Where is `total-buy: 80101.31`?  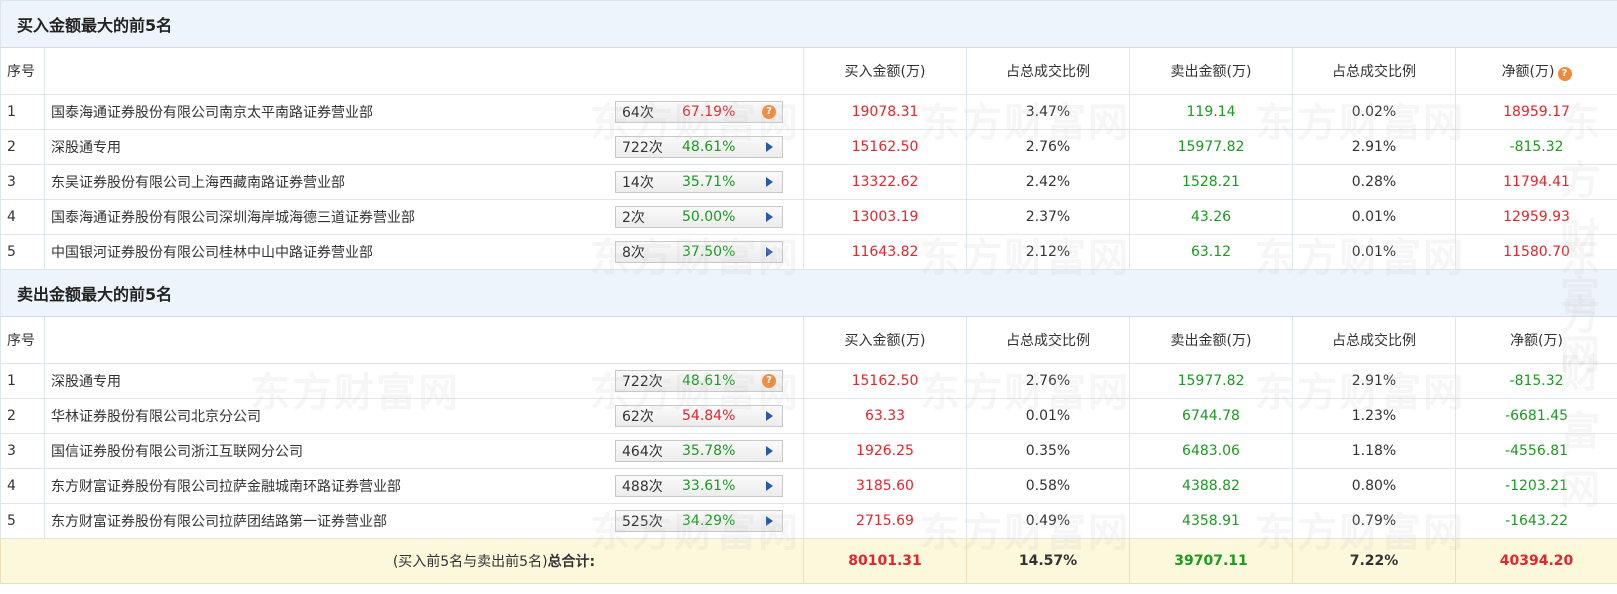
total-buy: 80101.31 is located at coordinates (885, 561).